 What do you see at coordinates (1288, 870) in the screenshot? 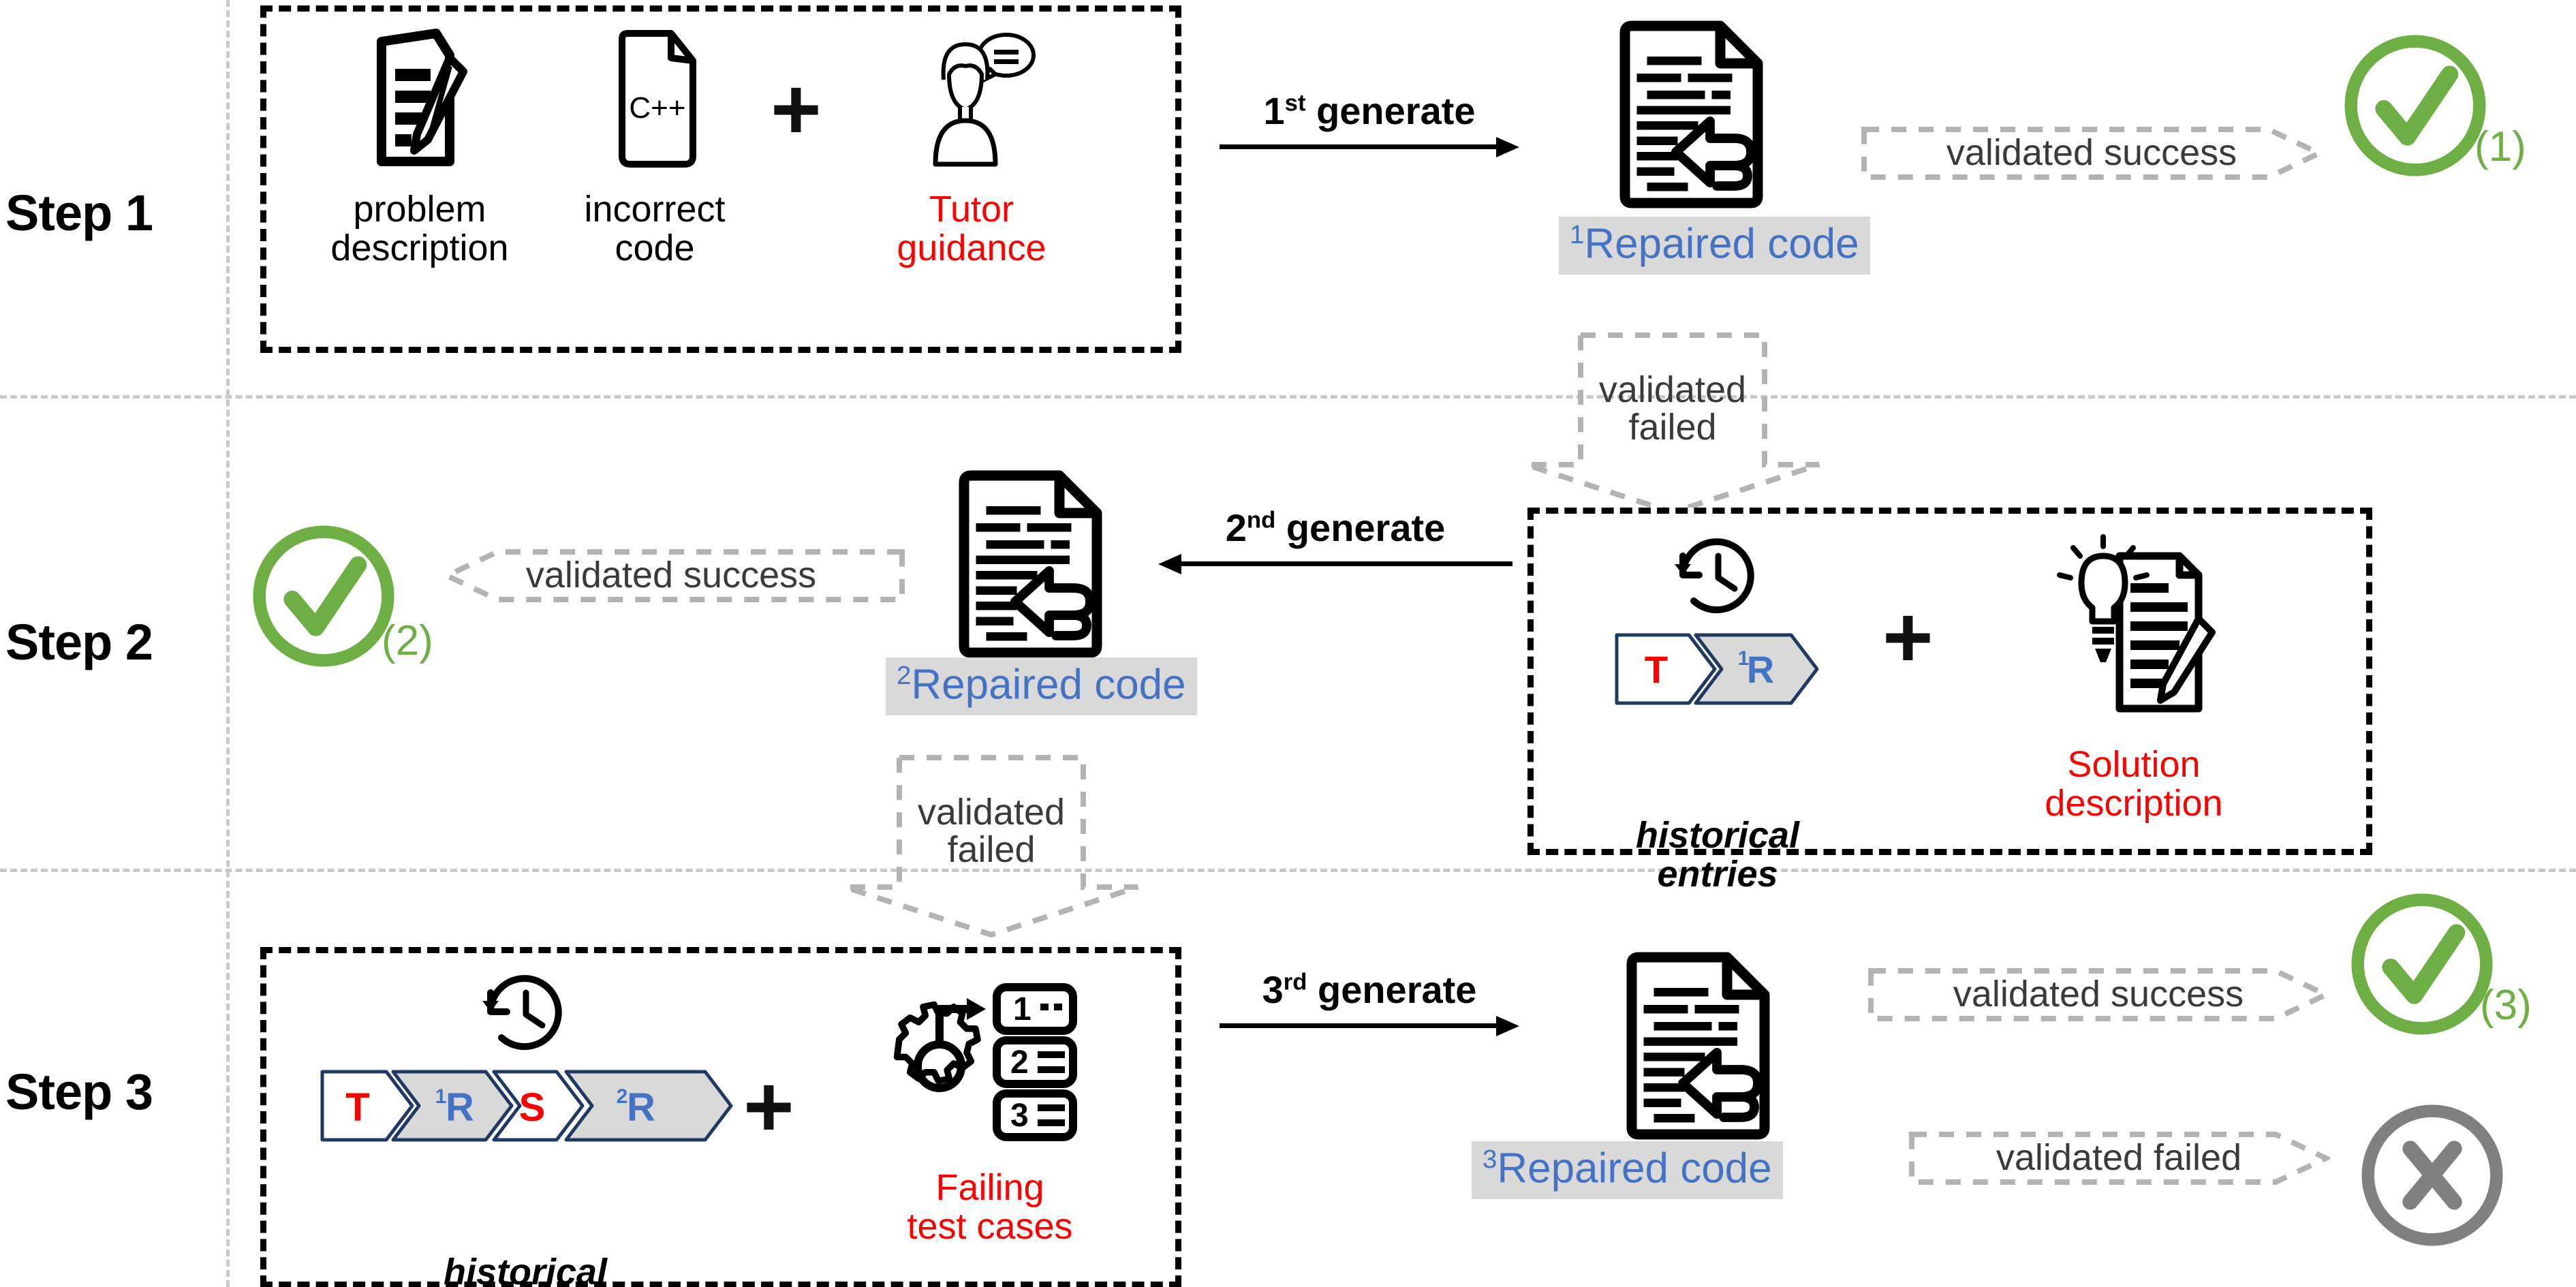
I see `divider-step2-step3` at bounding box center [1288, 870].